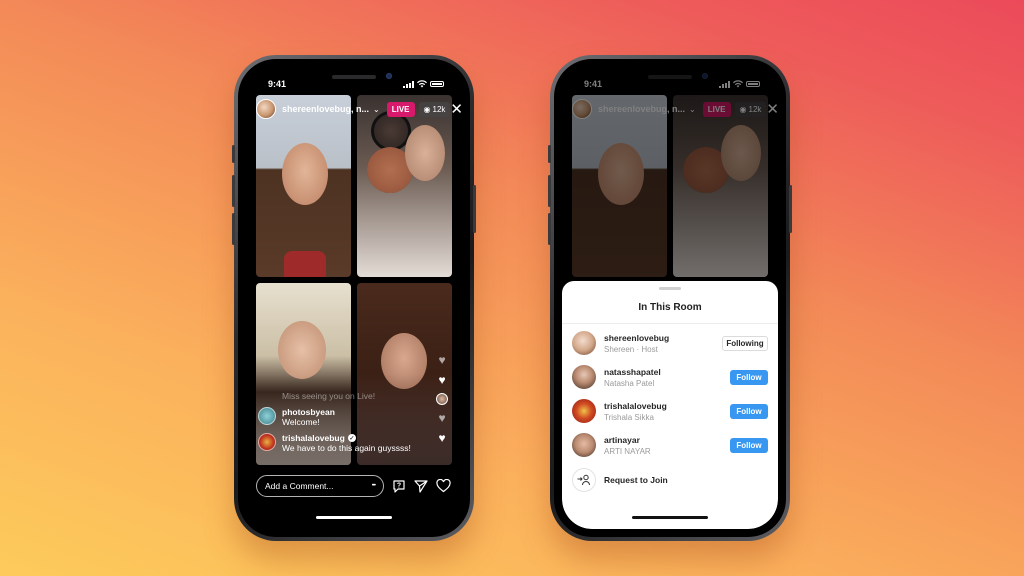 The width and height of the screenshot is (1024, 576). I want to click on send-icon, so click(421, 486).